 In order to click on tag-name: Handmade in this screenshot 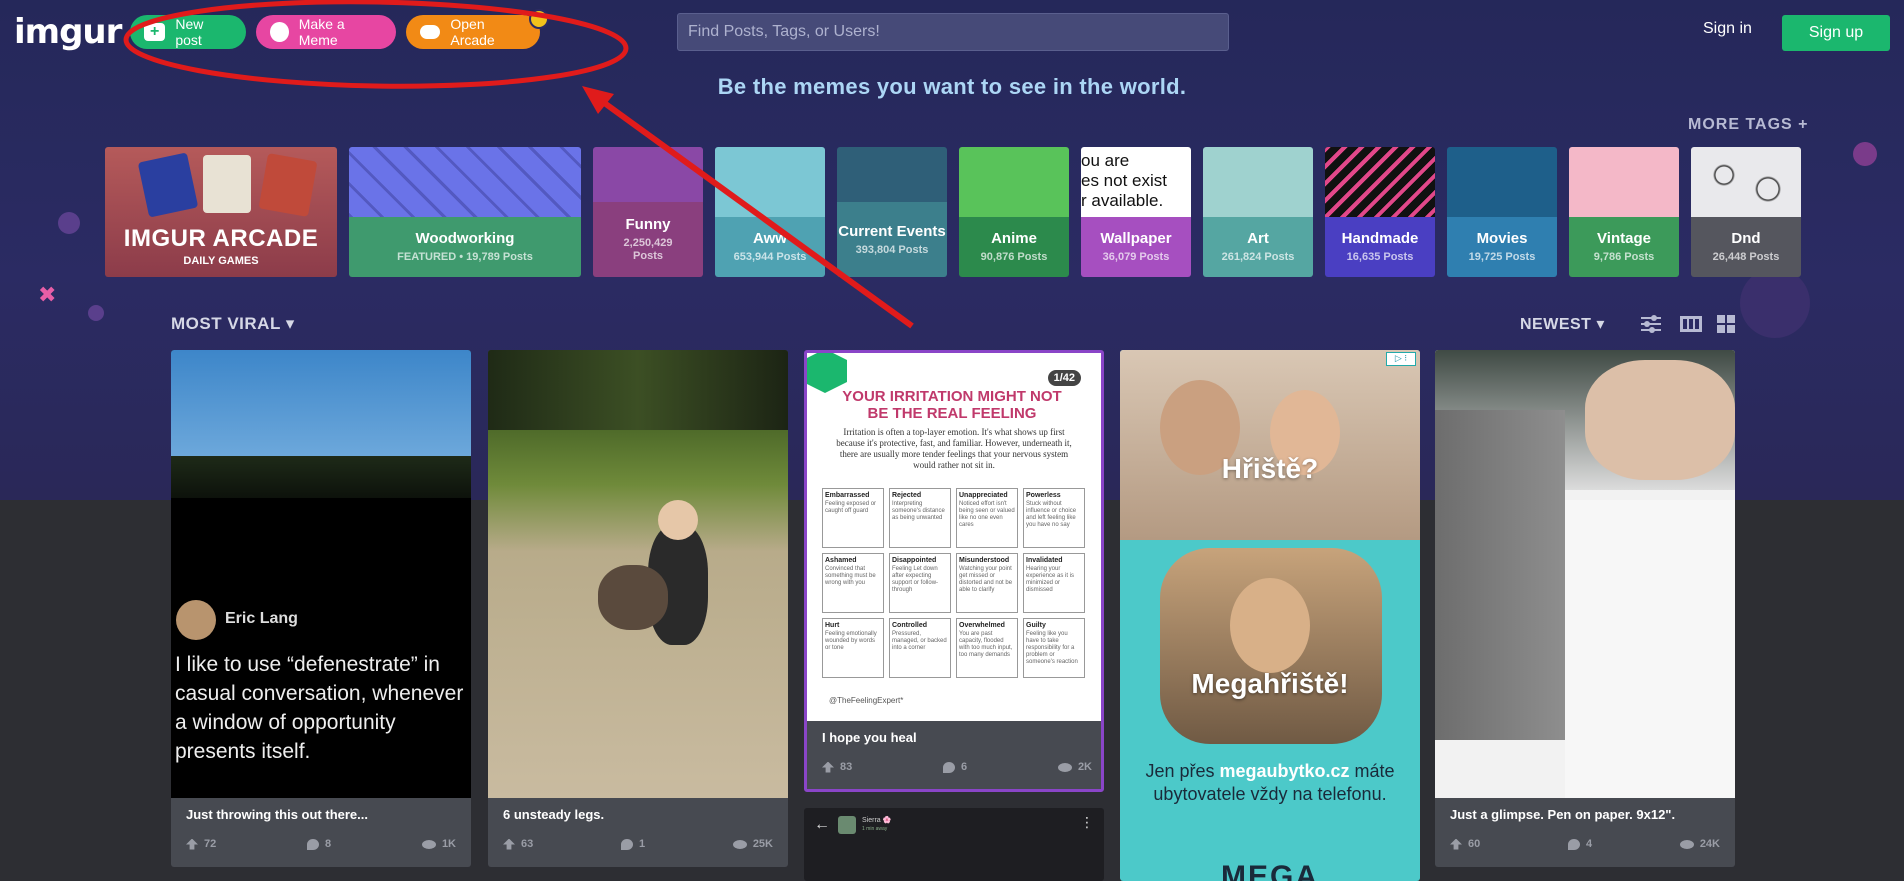, I will do `click(1380, 238)`.